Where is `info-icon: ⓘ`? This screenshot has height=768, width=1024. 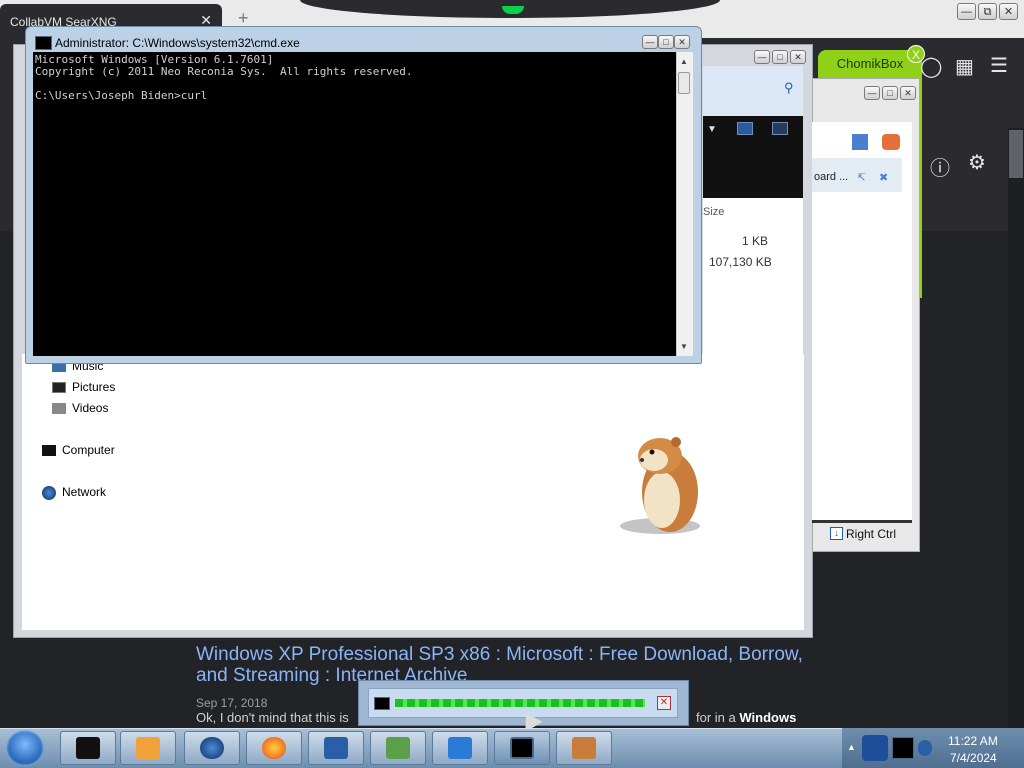 info-icon: ⓘ is located at coordinates (940, 166).